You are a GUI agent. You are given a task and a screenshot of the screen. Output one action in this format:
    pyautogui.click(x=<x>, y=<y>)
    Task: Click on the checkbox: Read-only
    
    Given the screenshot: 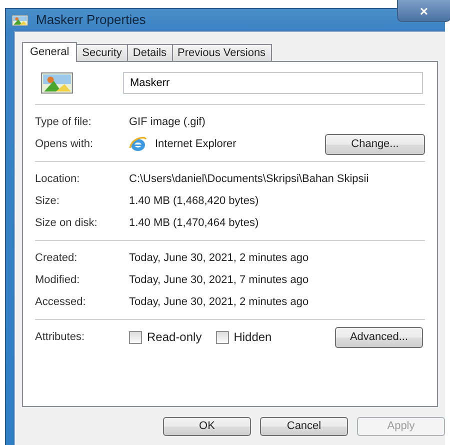 What is the action you would take?
    pyautogui.click(x=165, y=337)
    